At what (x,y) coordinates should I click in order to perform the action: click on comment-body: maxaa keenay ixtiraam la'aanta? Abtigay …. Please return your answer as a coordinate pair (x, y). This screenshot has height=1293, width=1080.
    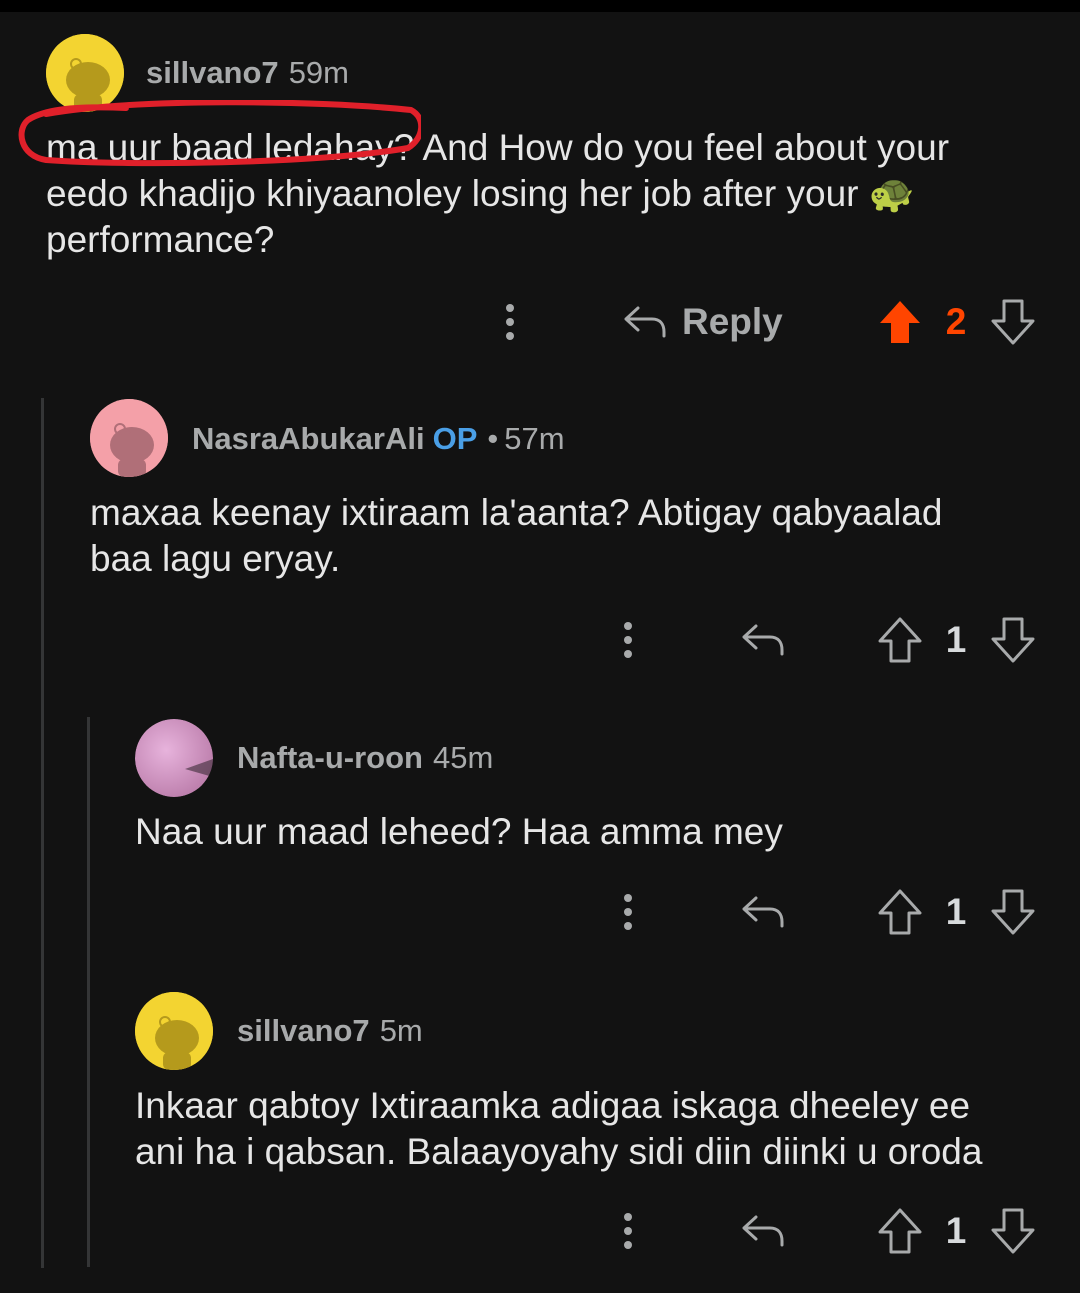
    Looking at the image, I should click on (516, 536).